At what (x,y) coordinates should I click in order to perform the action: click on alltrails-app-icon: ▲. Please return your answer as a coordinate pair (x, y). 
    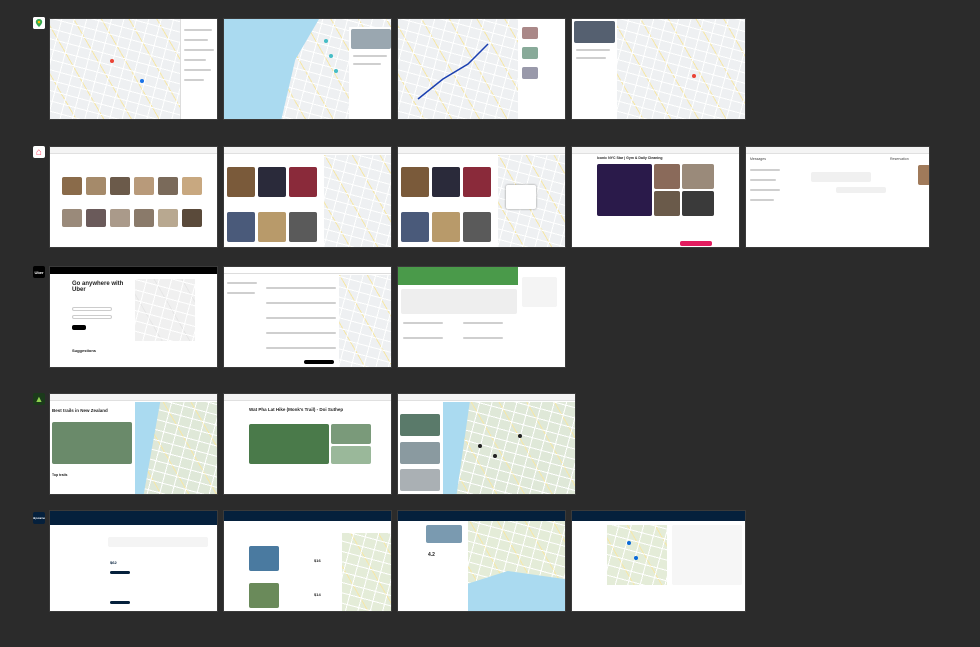
    Looking at the image, I should click on (39, 399).